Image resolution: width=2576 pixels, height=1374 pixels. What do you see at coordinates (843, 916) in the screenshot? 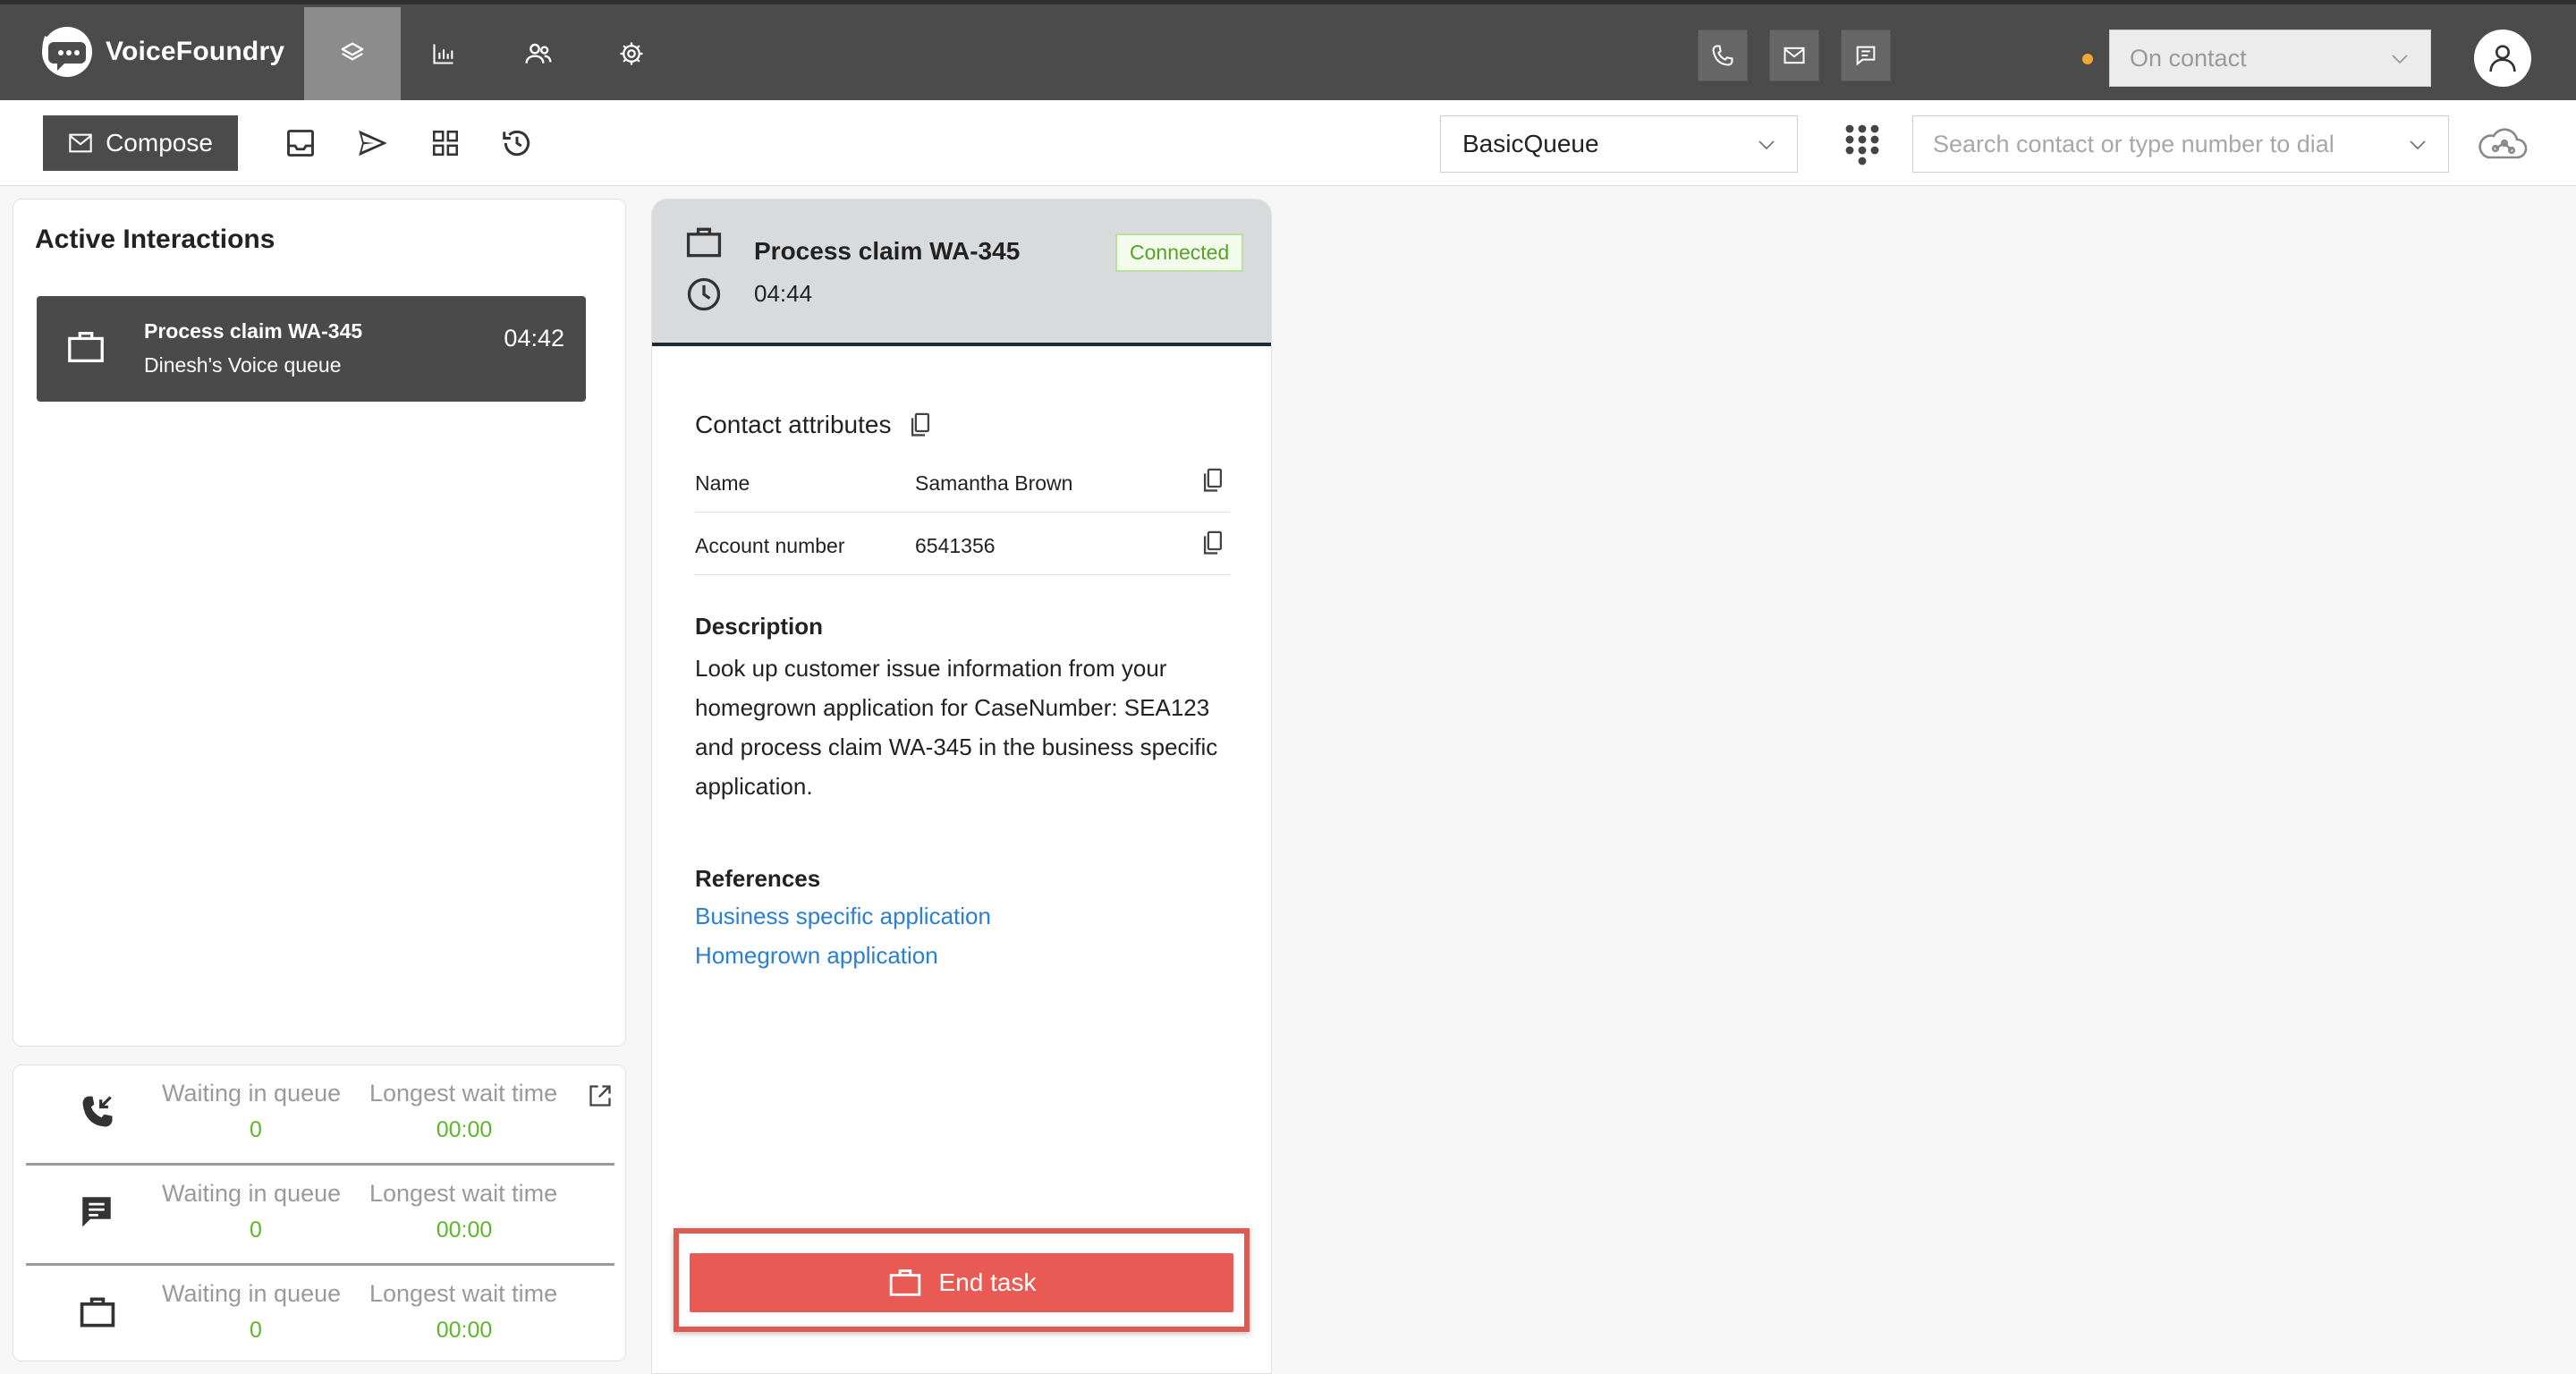
I see `reference-link-business-app: Business specific application` at bounding box center [843, 916].